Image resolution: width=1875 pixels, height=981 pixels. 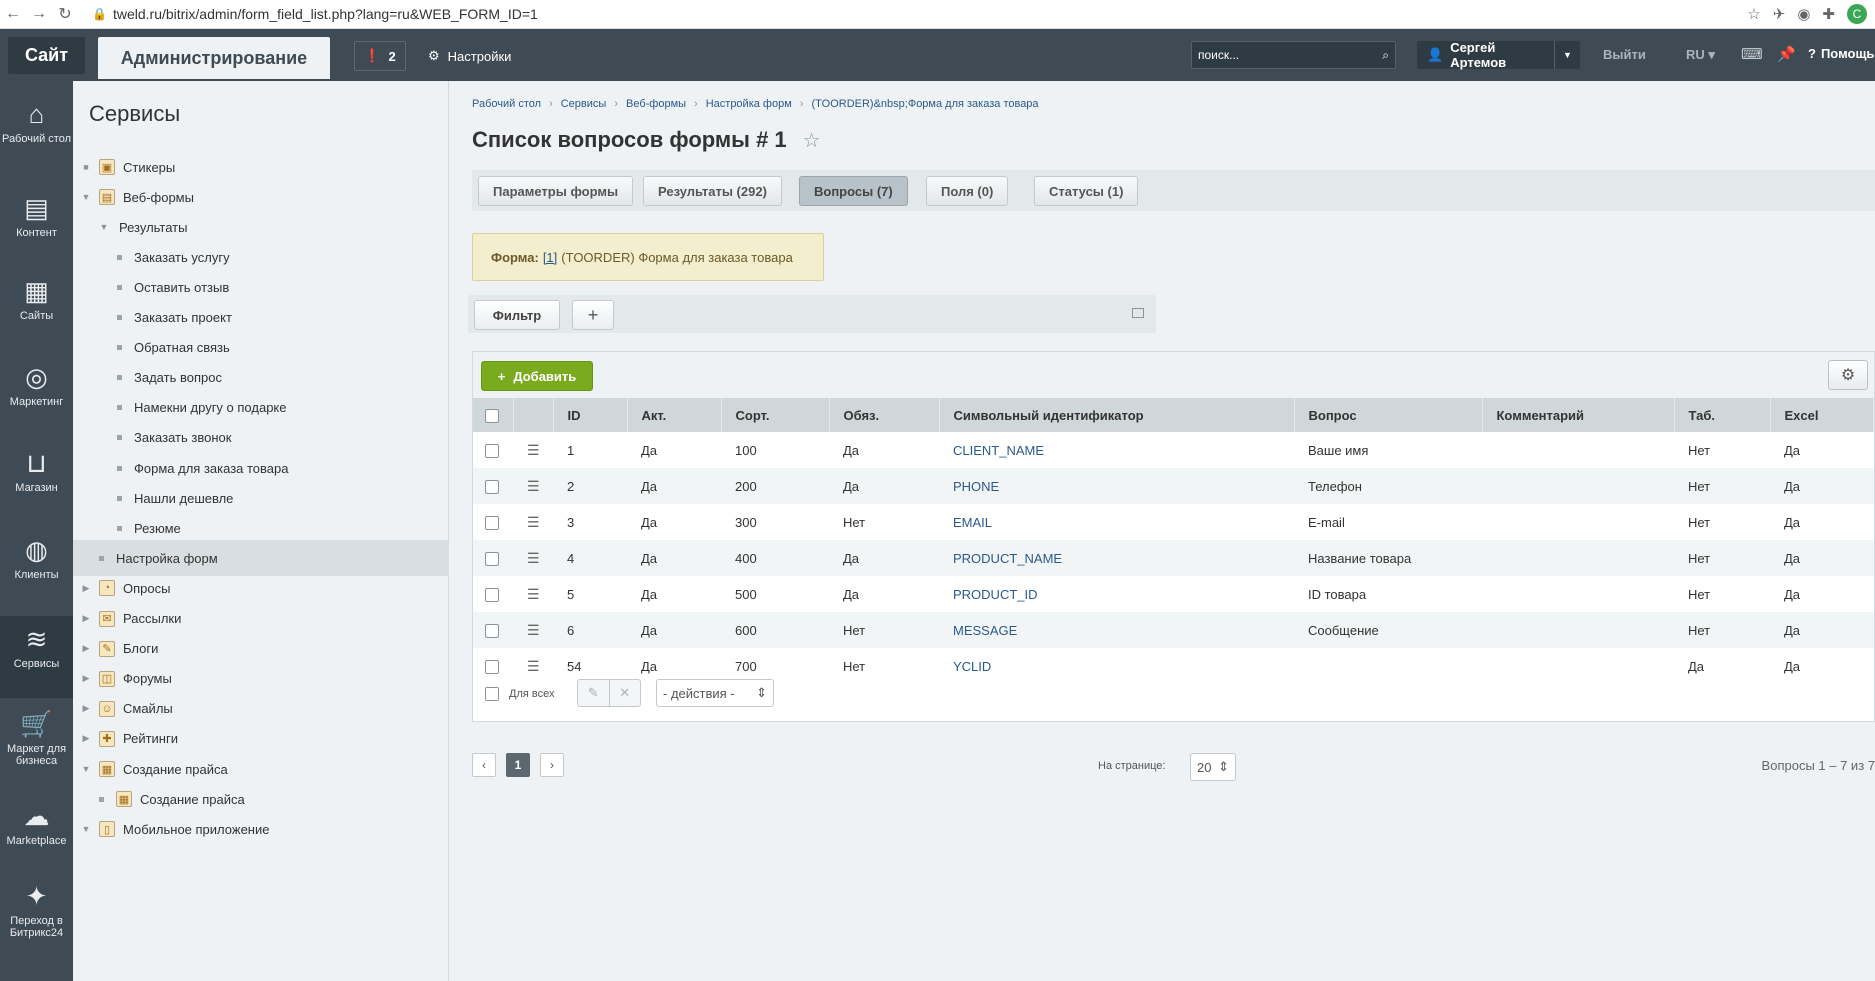 I want to click on grid-settings-button: ⚙, so click(x=1848, y=375).